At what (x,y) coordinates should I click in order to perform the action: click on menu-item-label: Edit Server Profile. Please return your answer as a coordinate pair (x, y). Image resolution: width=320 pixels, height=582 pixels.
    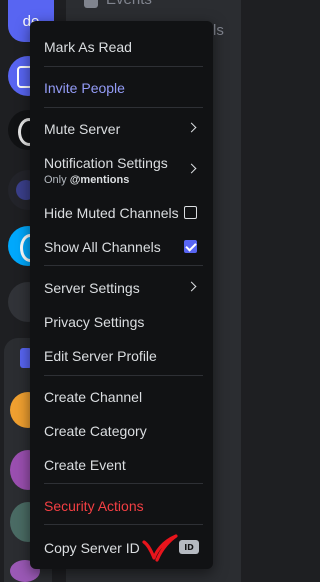
    Looking at the image, I should click on (100, 356).